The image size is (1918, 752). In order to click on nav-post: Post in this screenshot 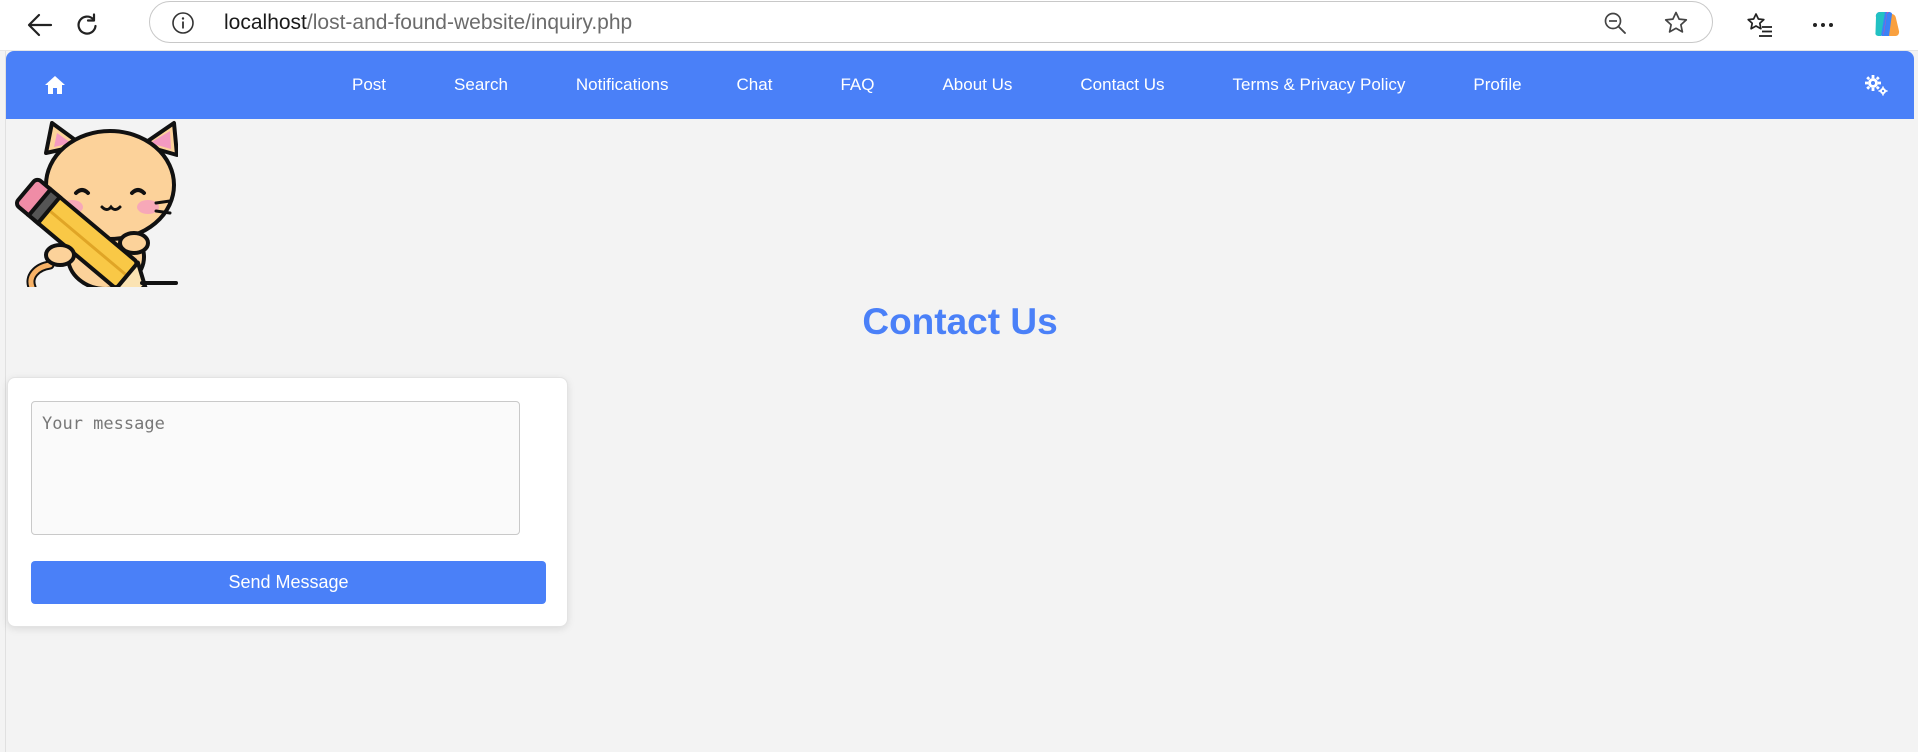, I will do `click(369, 85)`.